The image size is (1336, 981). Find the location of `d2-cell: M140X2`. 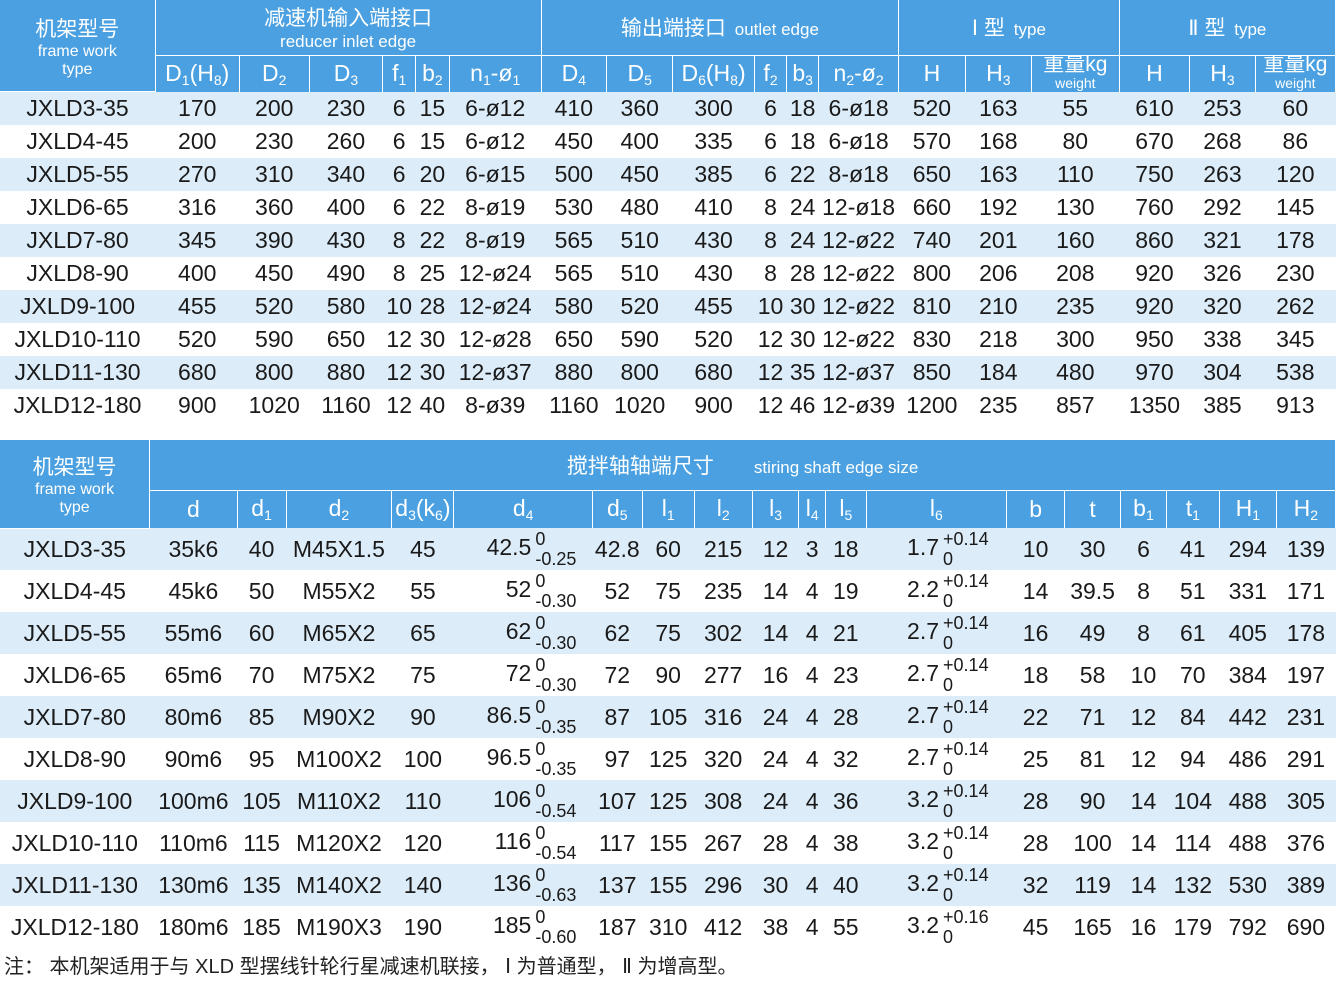

d2-cell: M140X2 is located at coordinates (339, 885).